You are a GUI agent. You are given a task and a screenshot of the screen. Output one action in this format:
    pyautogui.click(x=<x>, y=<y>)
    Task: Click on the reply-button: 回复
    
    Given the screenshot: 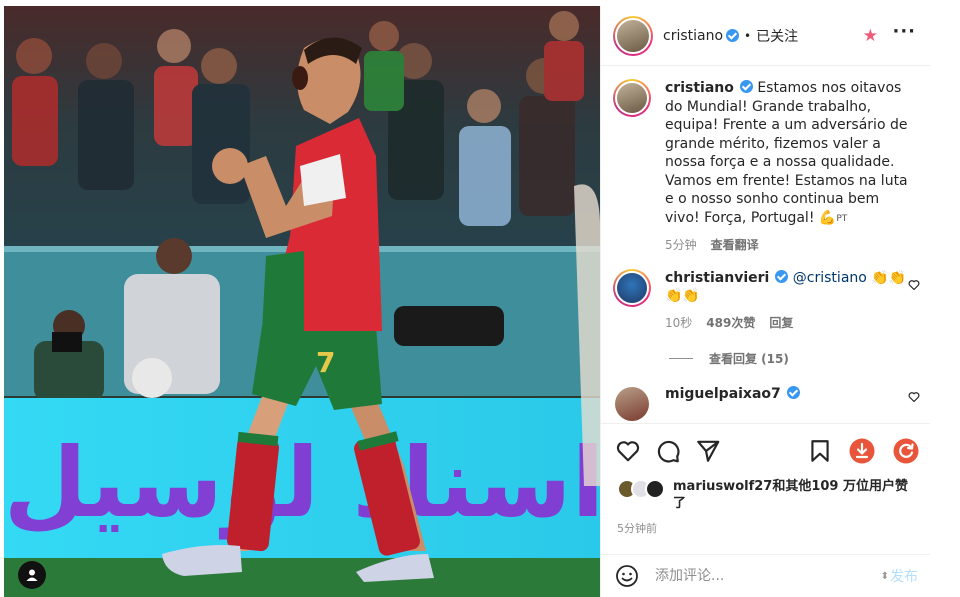 What is the action you would take?
    pyautogui.click(x=781, y=323)
    